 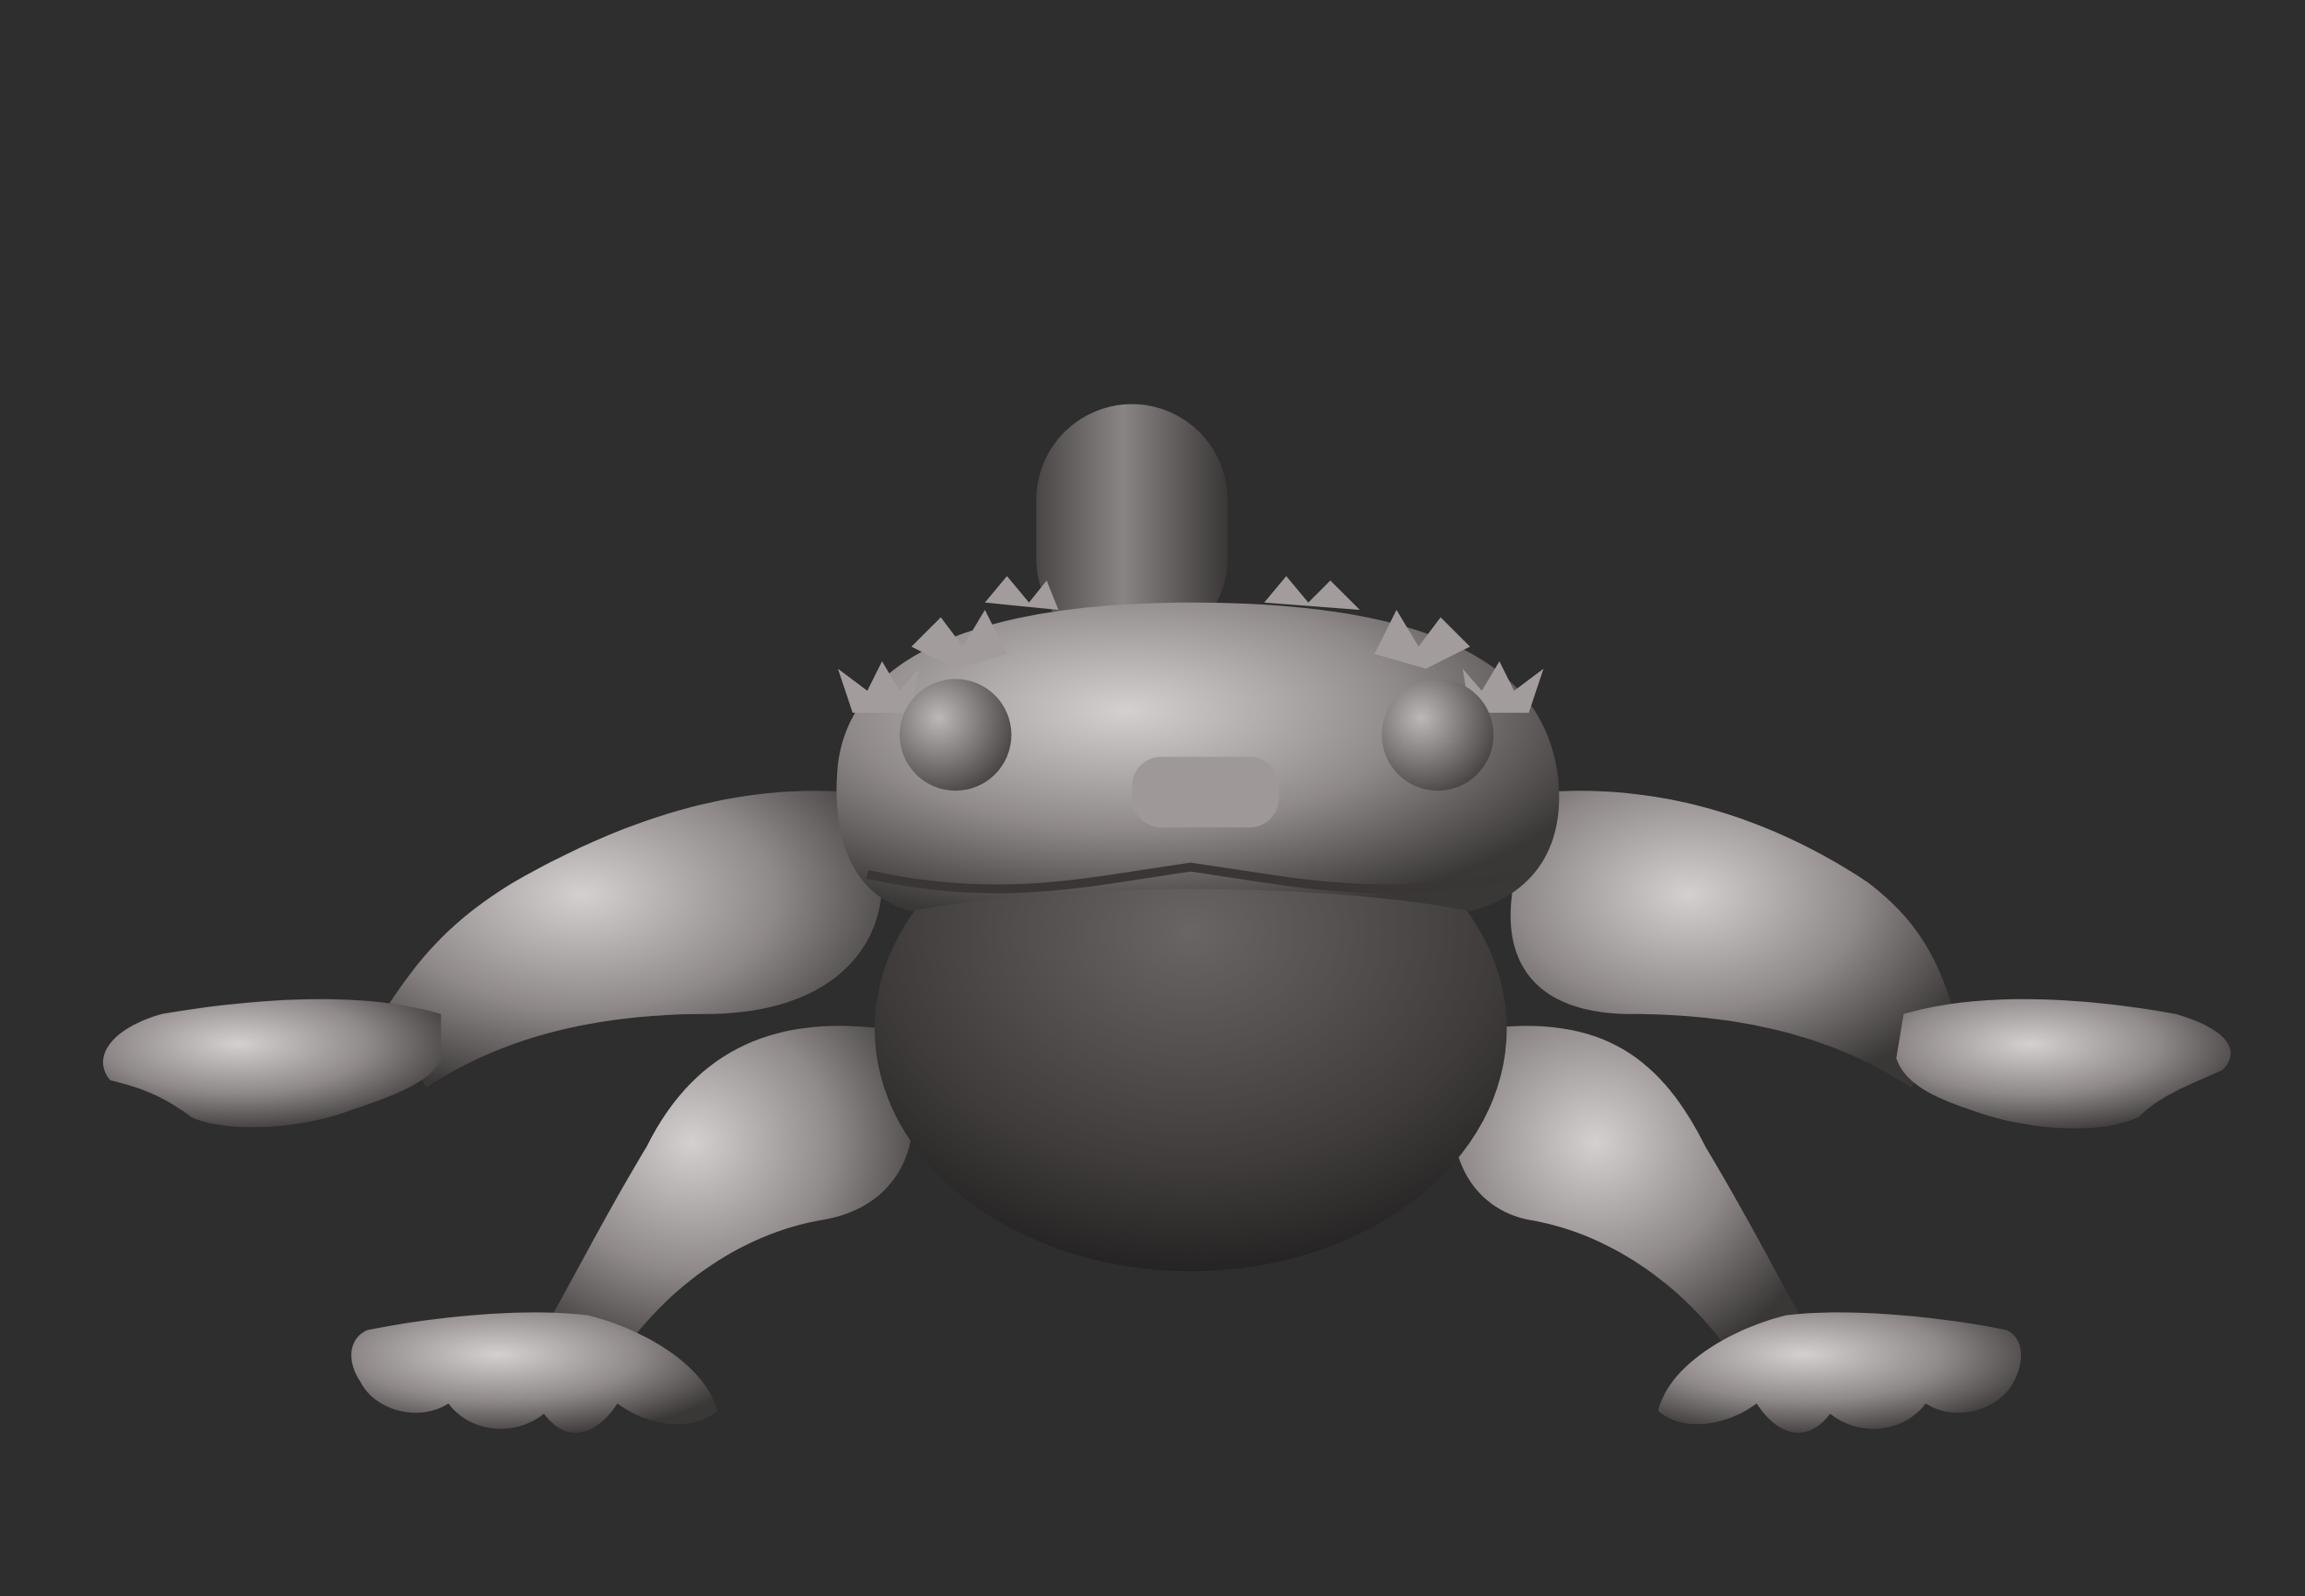 I want to click on eye-left, so click(x=955, y=735).